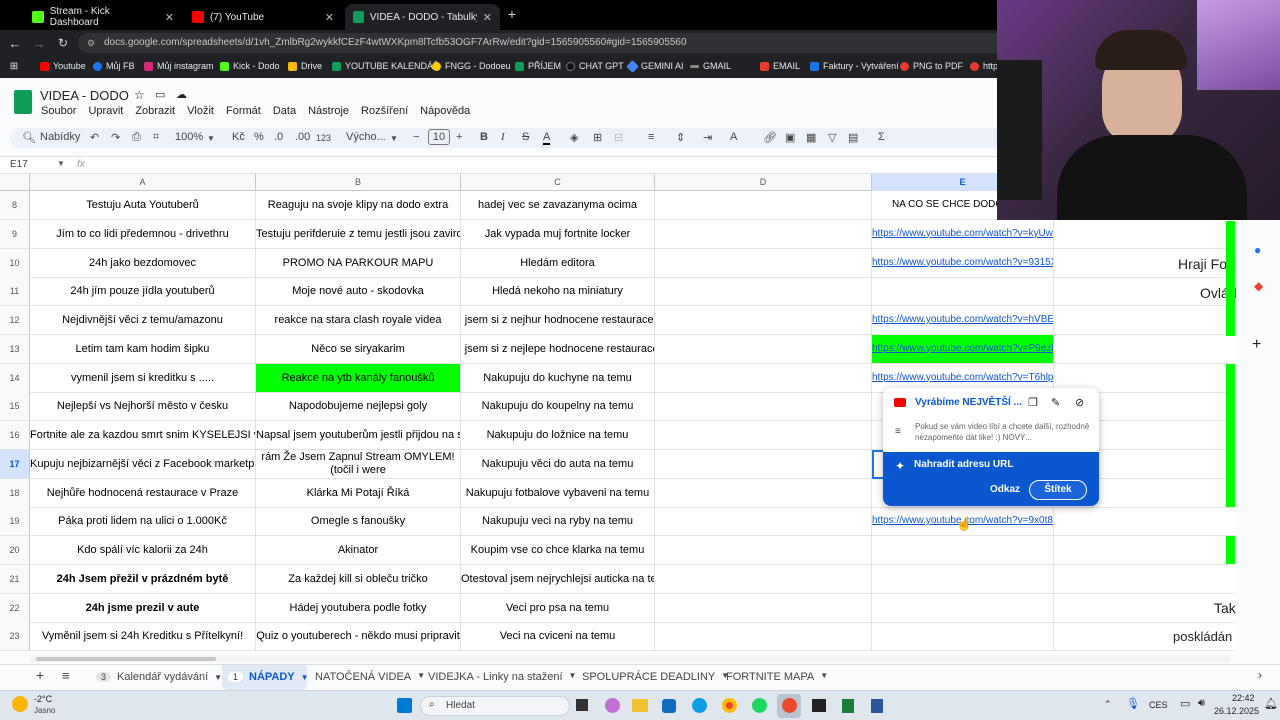 Image resolution: width=1280 pixels, height=720 pixels. Describe the element at coordinates (558, 492) in the screenshot. I see `cell-c: Nakupuju fotbalove vybaveni na temu` at that location.